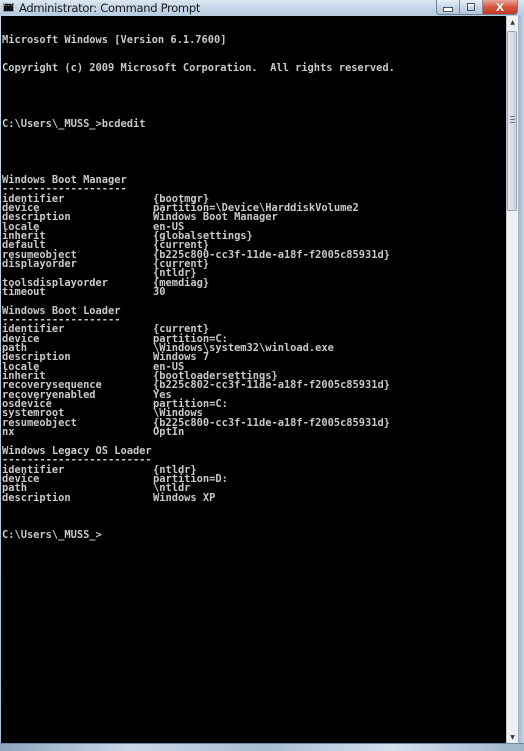 The width and height of the screenshot is (524, 751). I want to click on version-line: Microsoft Windows [Version 6.1.7600], so click(114, 39).